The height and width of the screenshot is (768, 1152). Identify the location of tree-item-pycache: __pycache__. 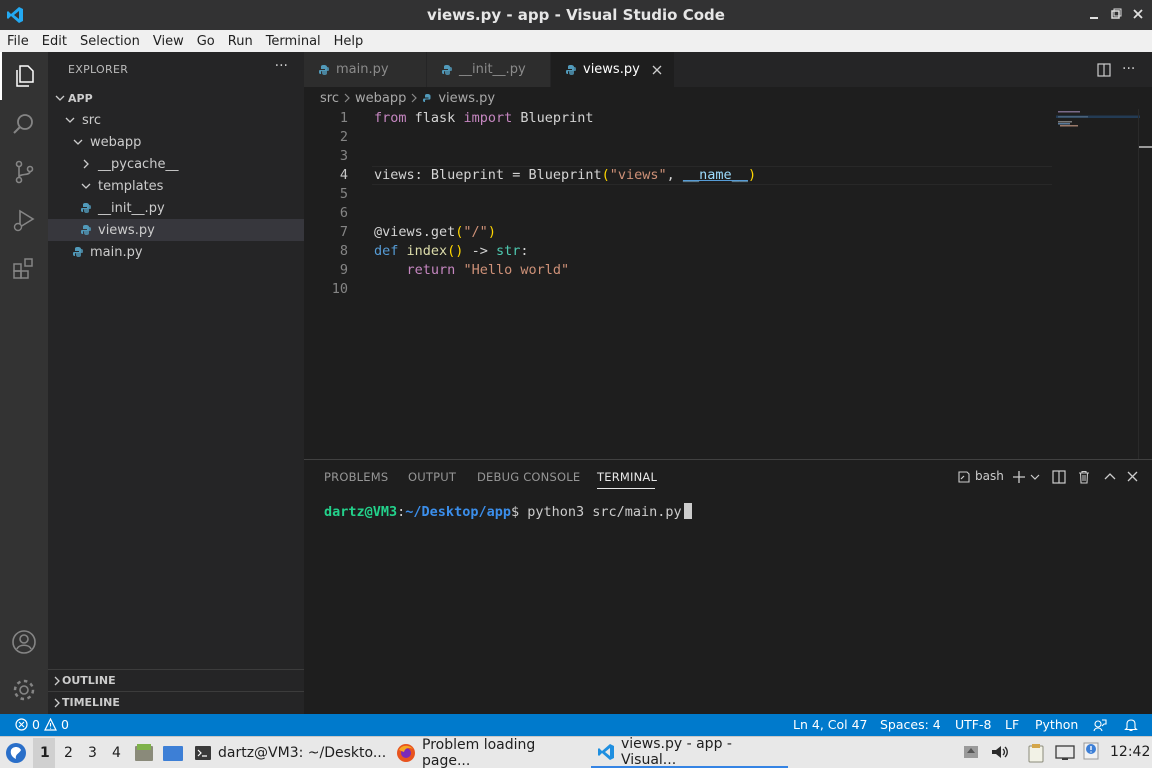
(176, 164).